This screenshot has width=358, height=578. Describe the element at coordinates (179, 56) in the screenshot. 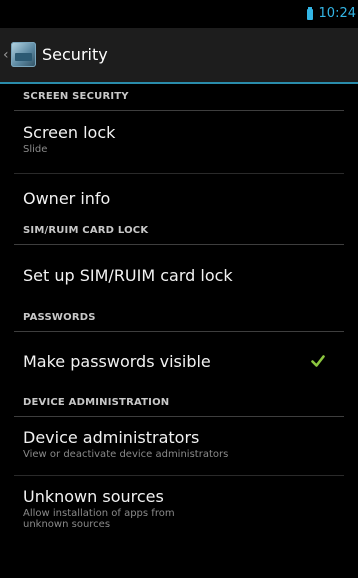

I see `action-bar: ‹ Security` at that location.